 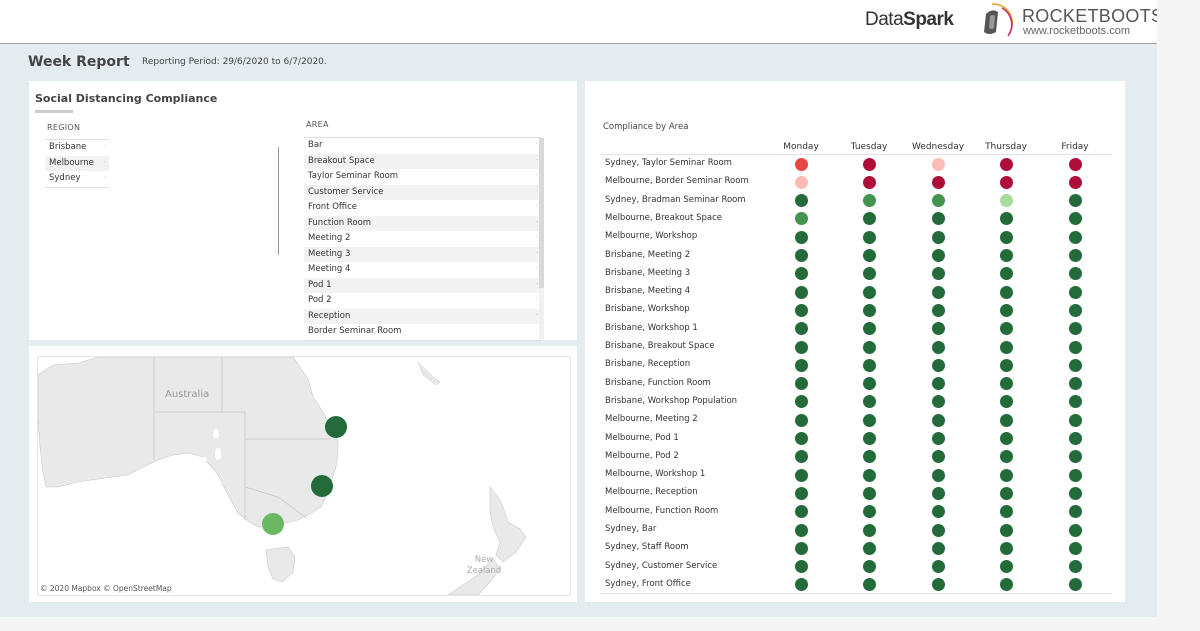 What do you see at coordinates (336, 427) in the screenshot?
I see `map-marker-brisbane` at bounding box center [336, 427].